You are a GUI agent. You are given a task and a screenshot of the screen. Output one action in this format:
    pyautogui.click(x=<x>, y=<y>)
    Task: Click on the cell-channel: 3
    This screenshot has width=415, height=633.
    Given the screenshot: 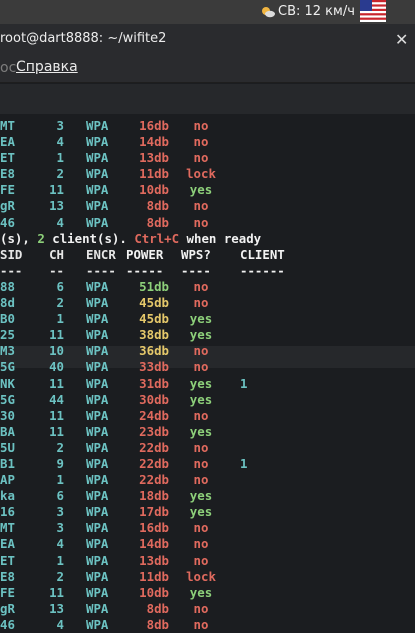 What is the action you would take?
    pyautogui.click(x=60, y=125)
    